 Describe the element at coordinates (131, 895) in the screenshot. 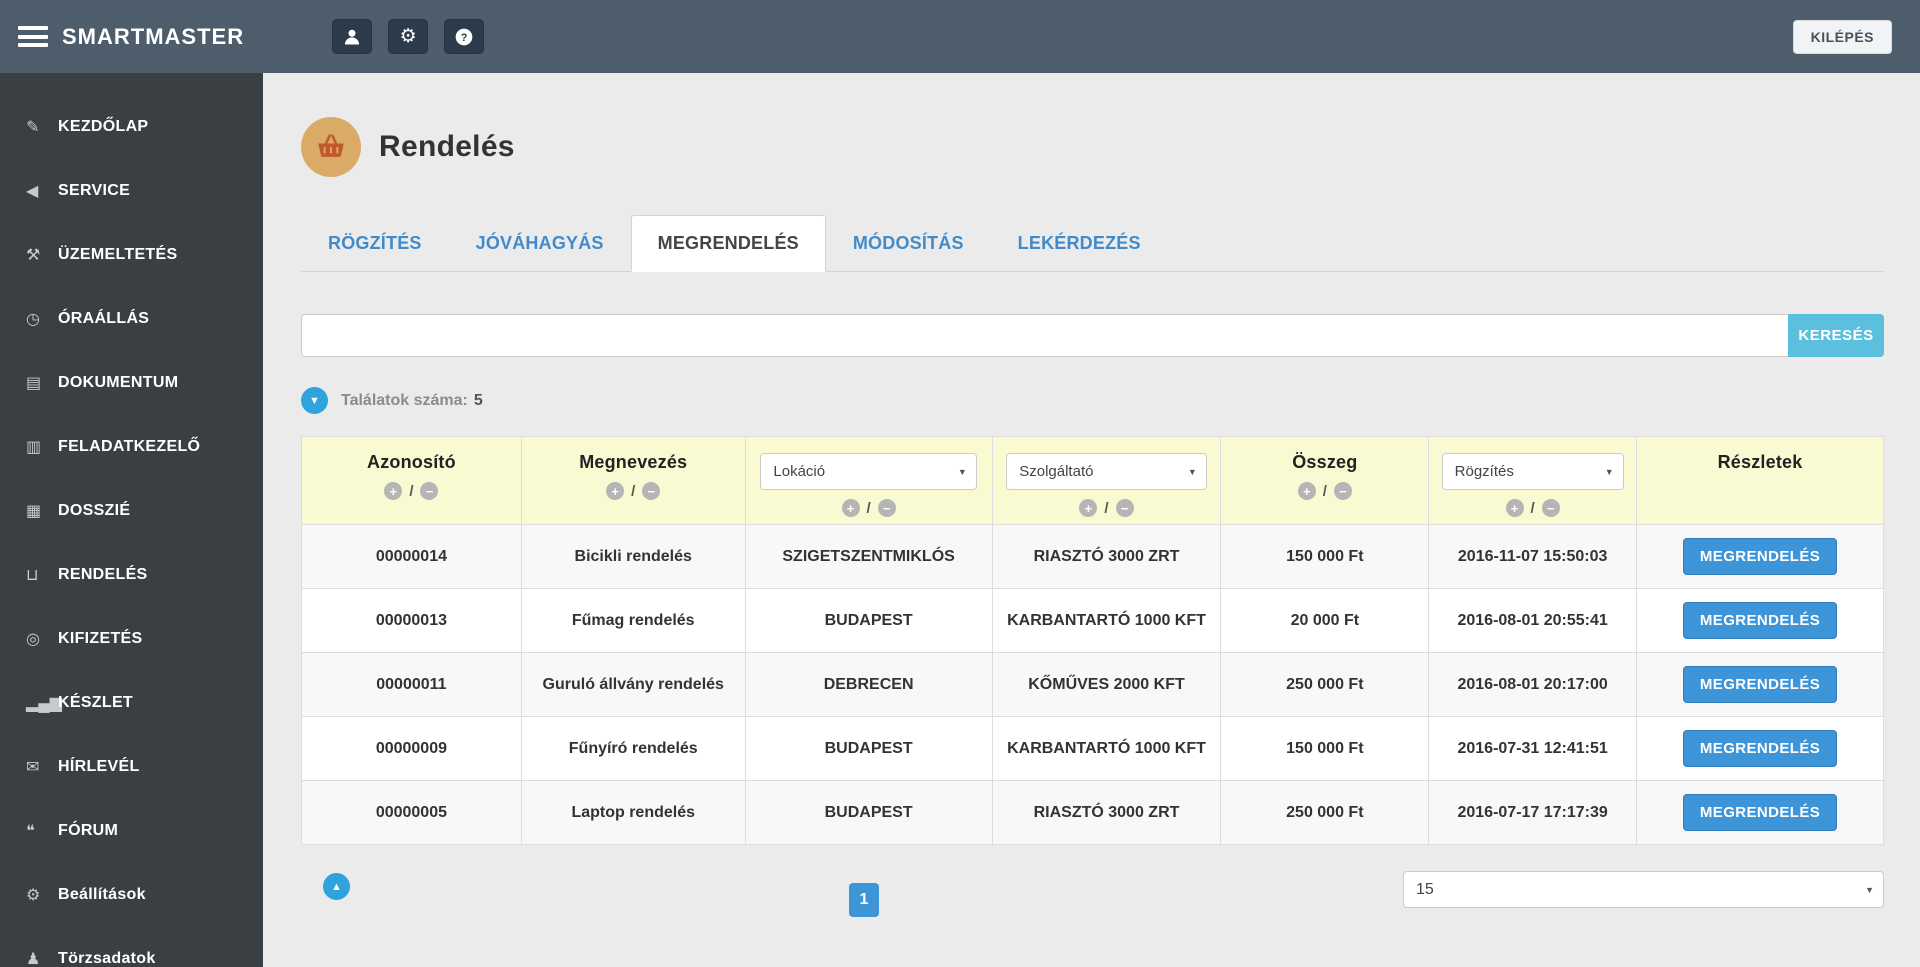

I see `sidebar-item-beallitasok: ⚙ Beállítások` at that location.